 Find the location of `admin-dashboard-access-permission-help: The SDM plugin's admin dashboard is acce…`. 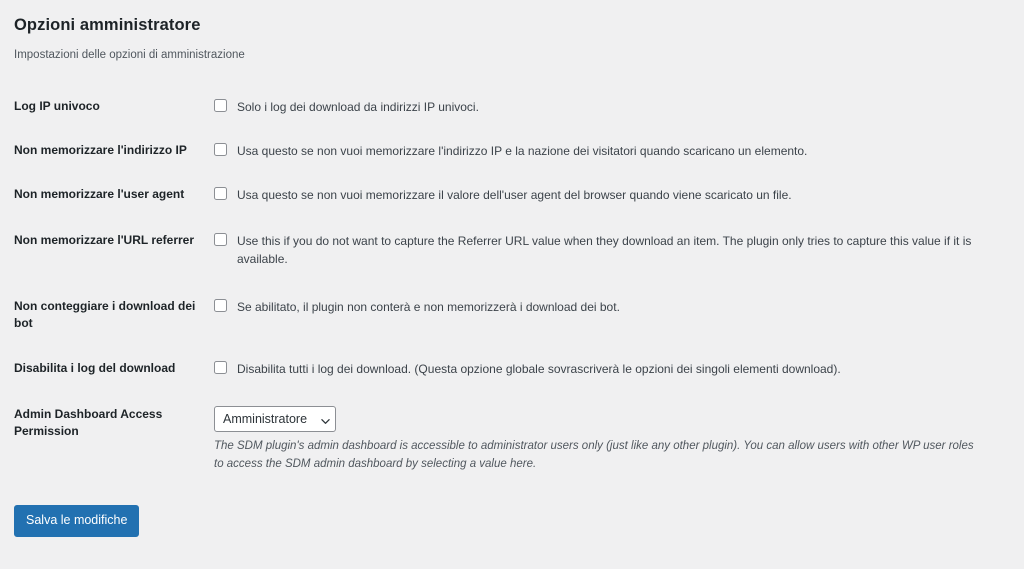

admin-dashboard-access-permission-help: The SDM plugin's admin dashboard is acce… is located at coordinates (594, 455).